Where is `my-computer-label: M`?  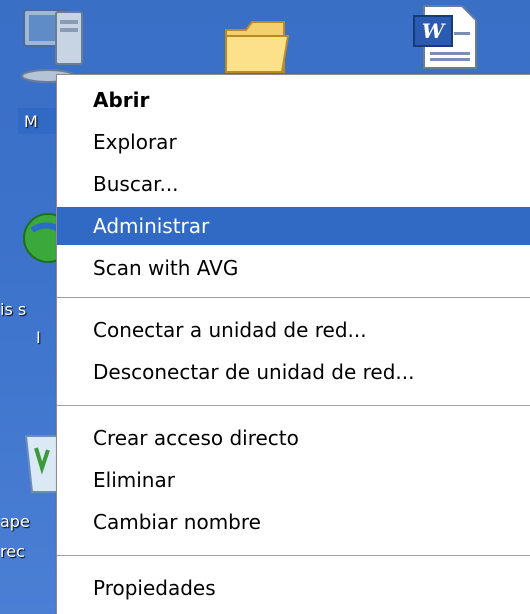
my-computer-label: M is located at coordinates (31, 121).